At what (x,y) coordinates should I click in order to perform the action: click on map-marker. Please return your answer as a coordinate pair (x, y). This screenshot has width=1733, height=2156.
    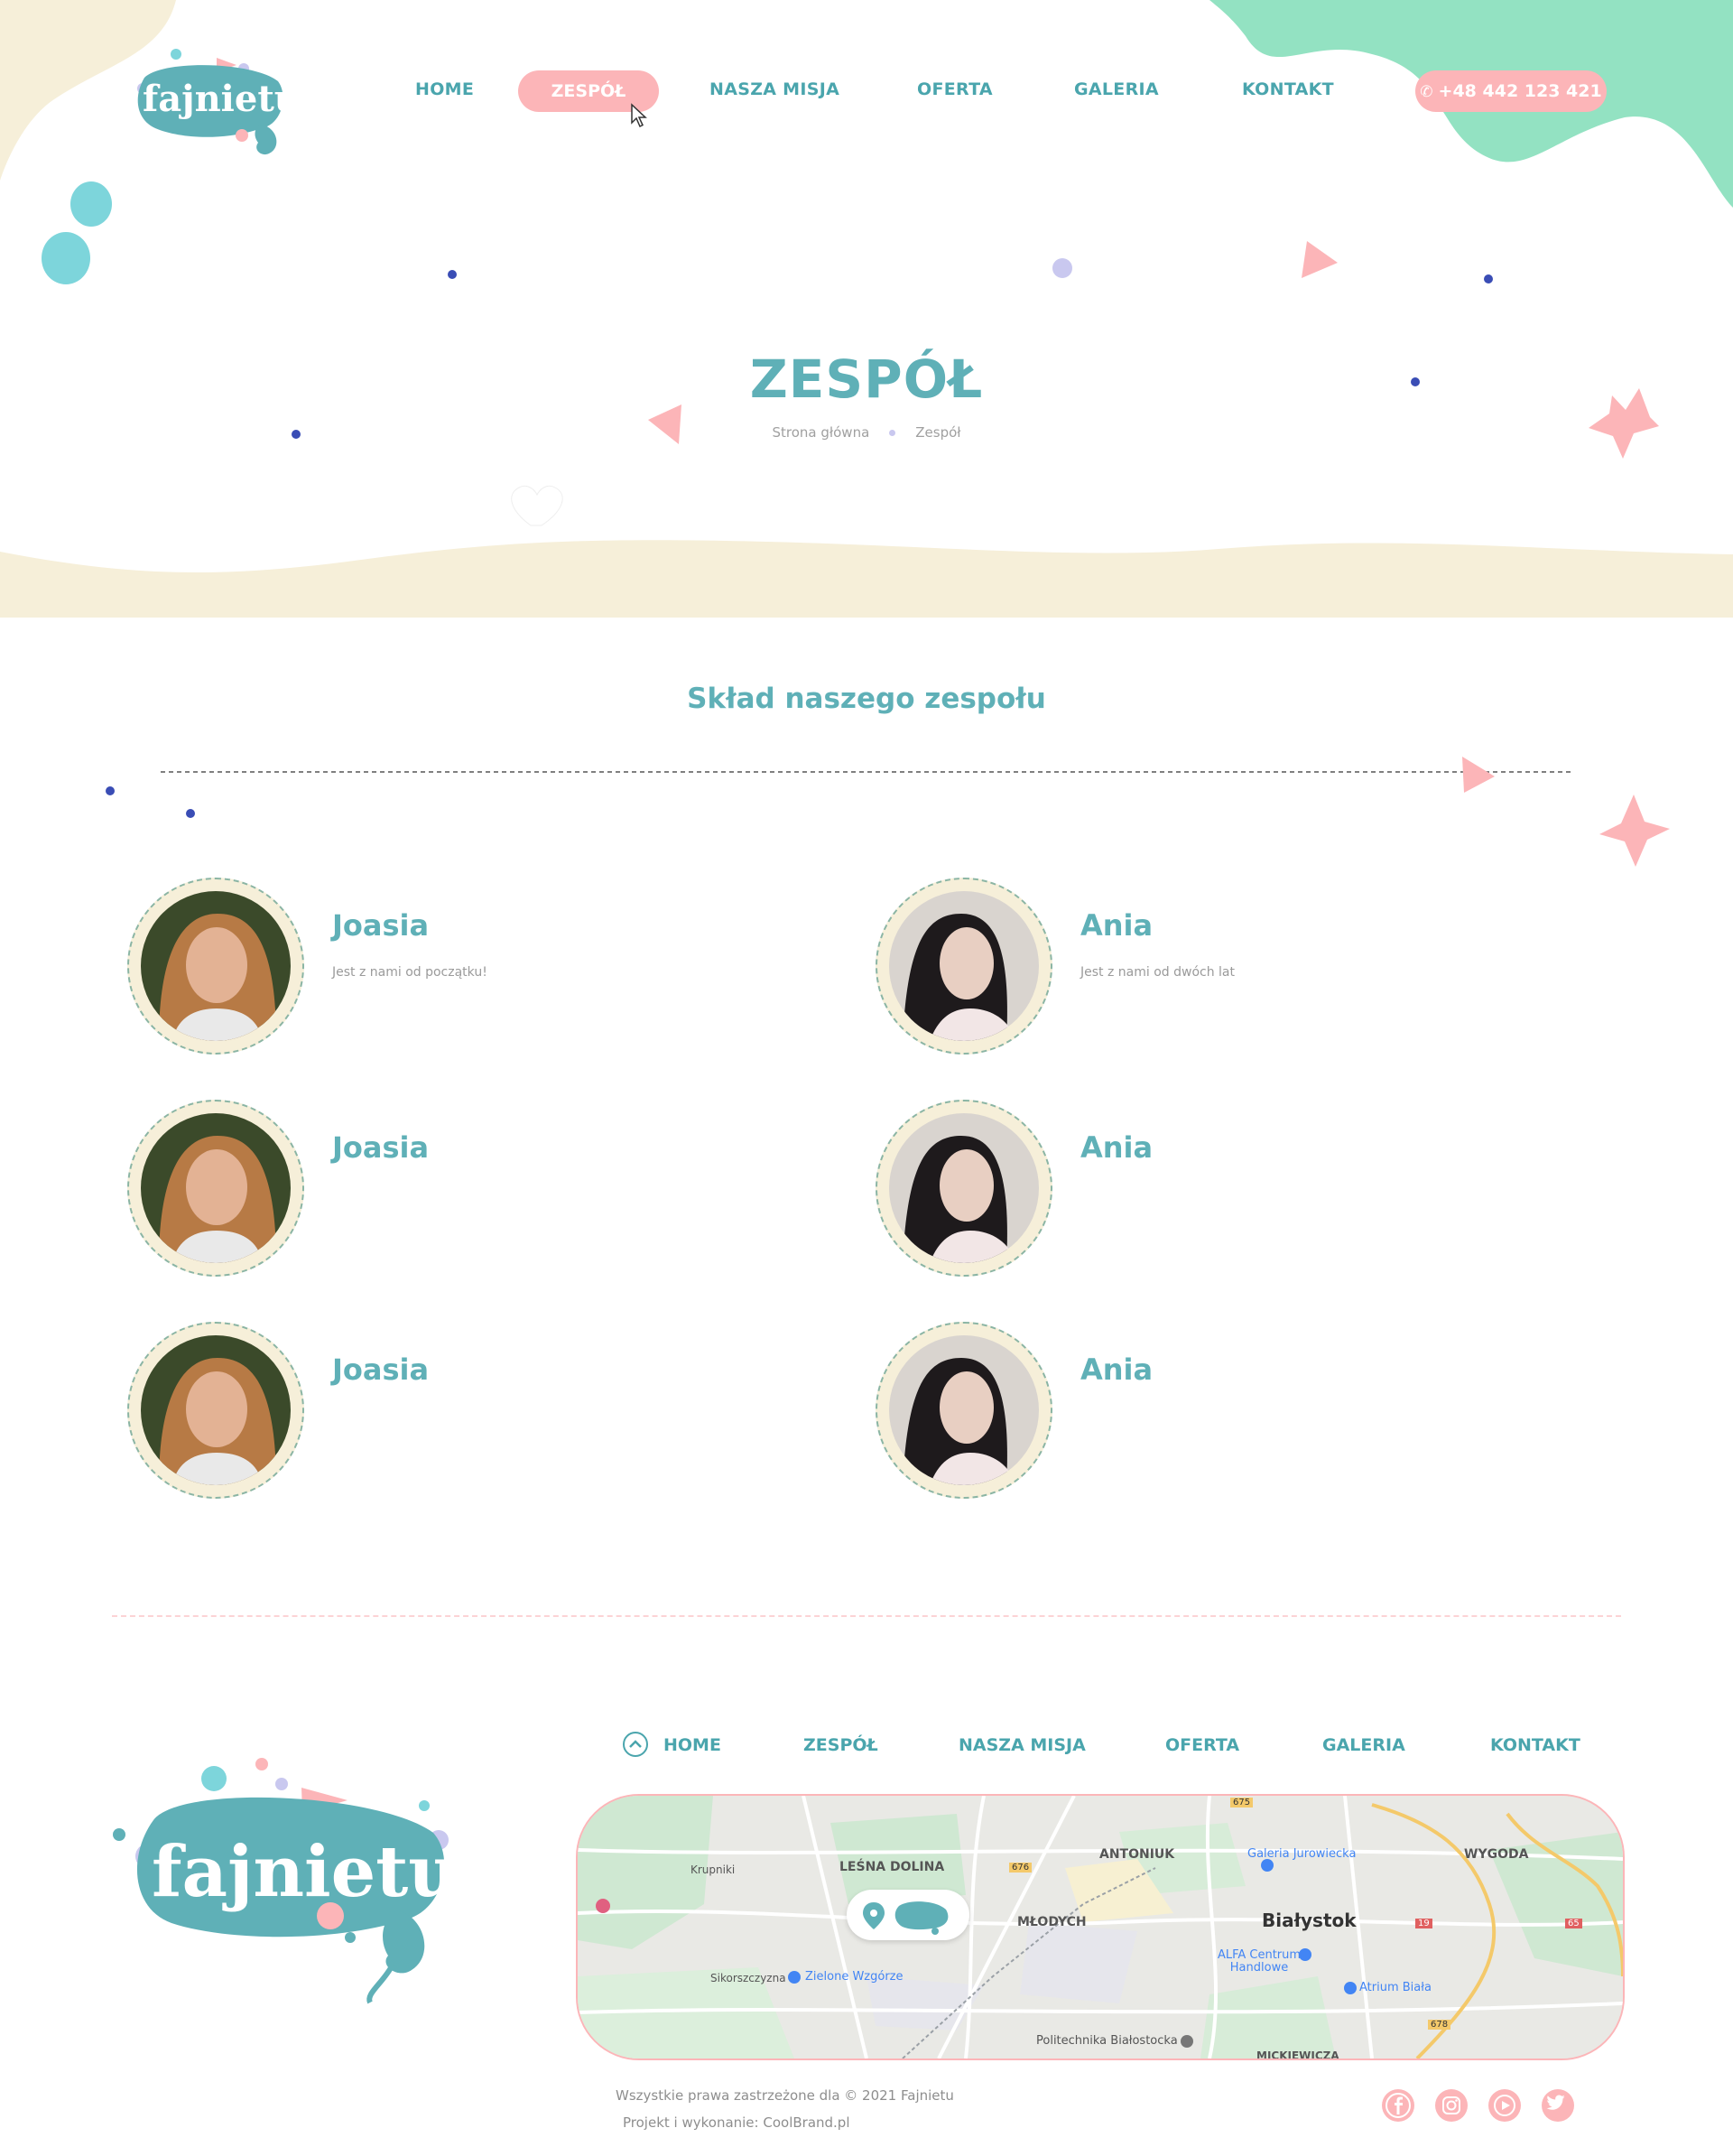
    Looking at the image, I should click on (908, 1915).